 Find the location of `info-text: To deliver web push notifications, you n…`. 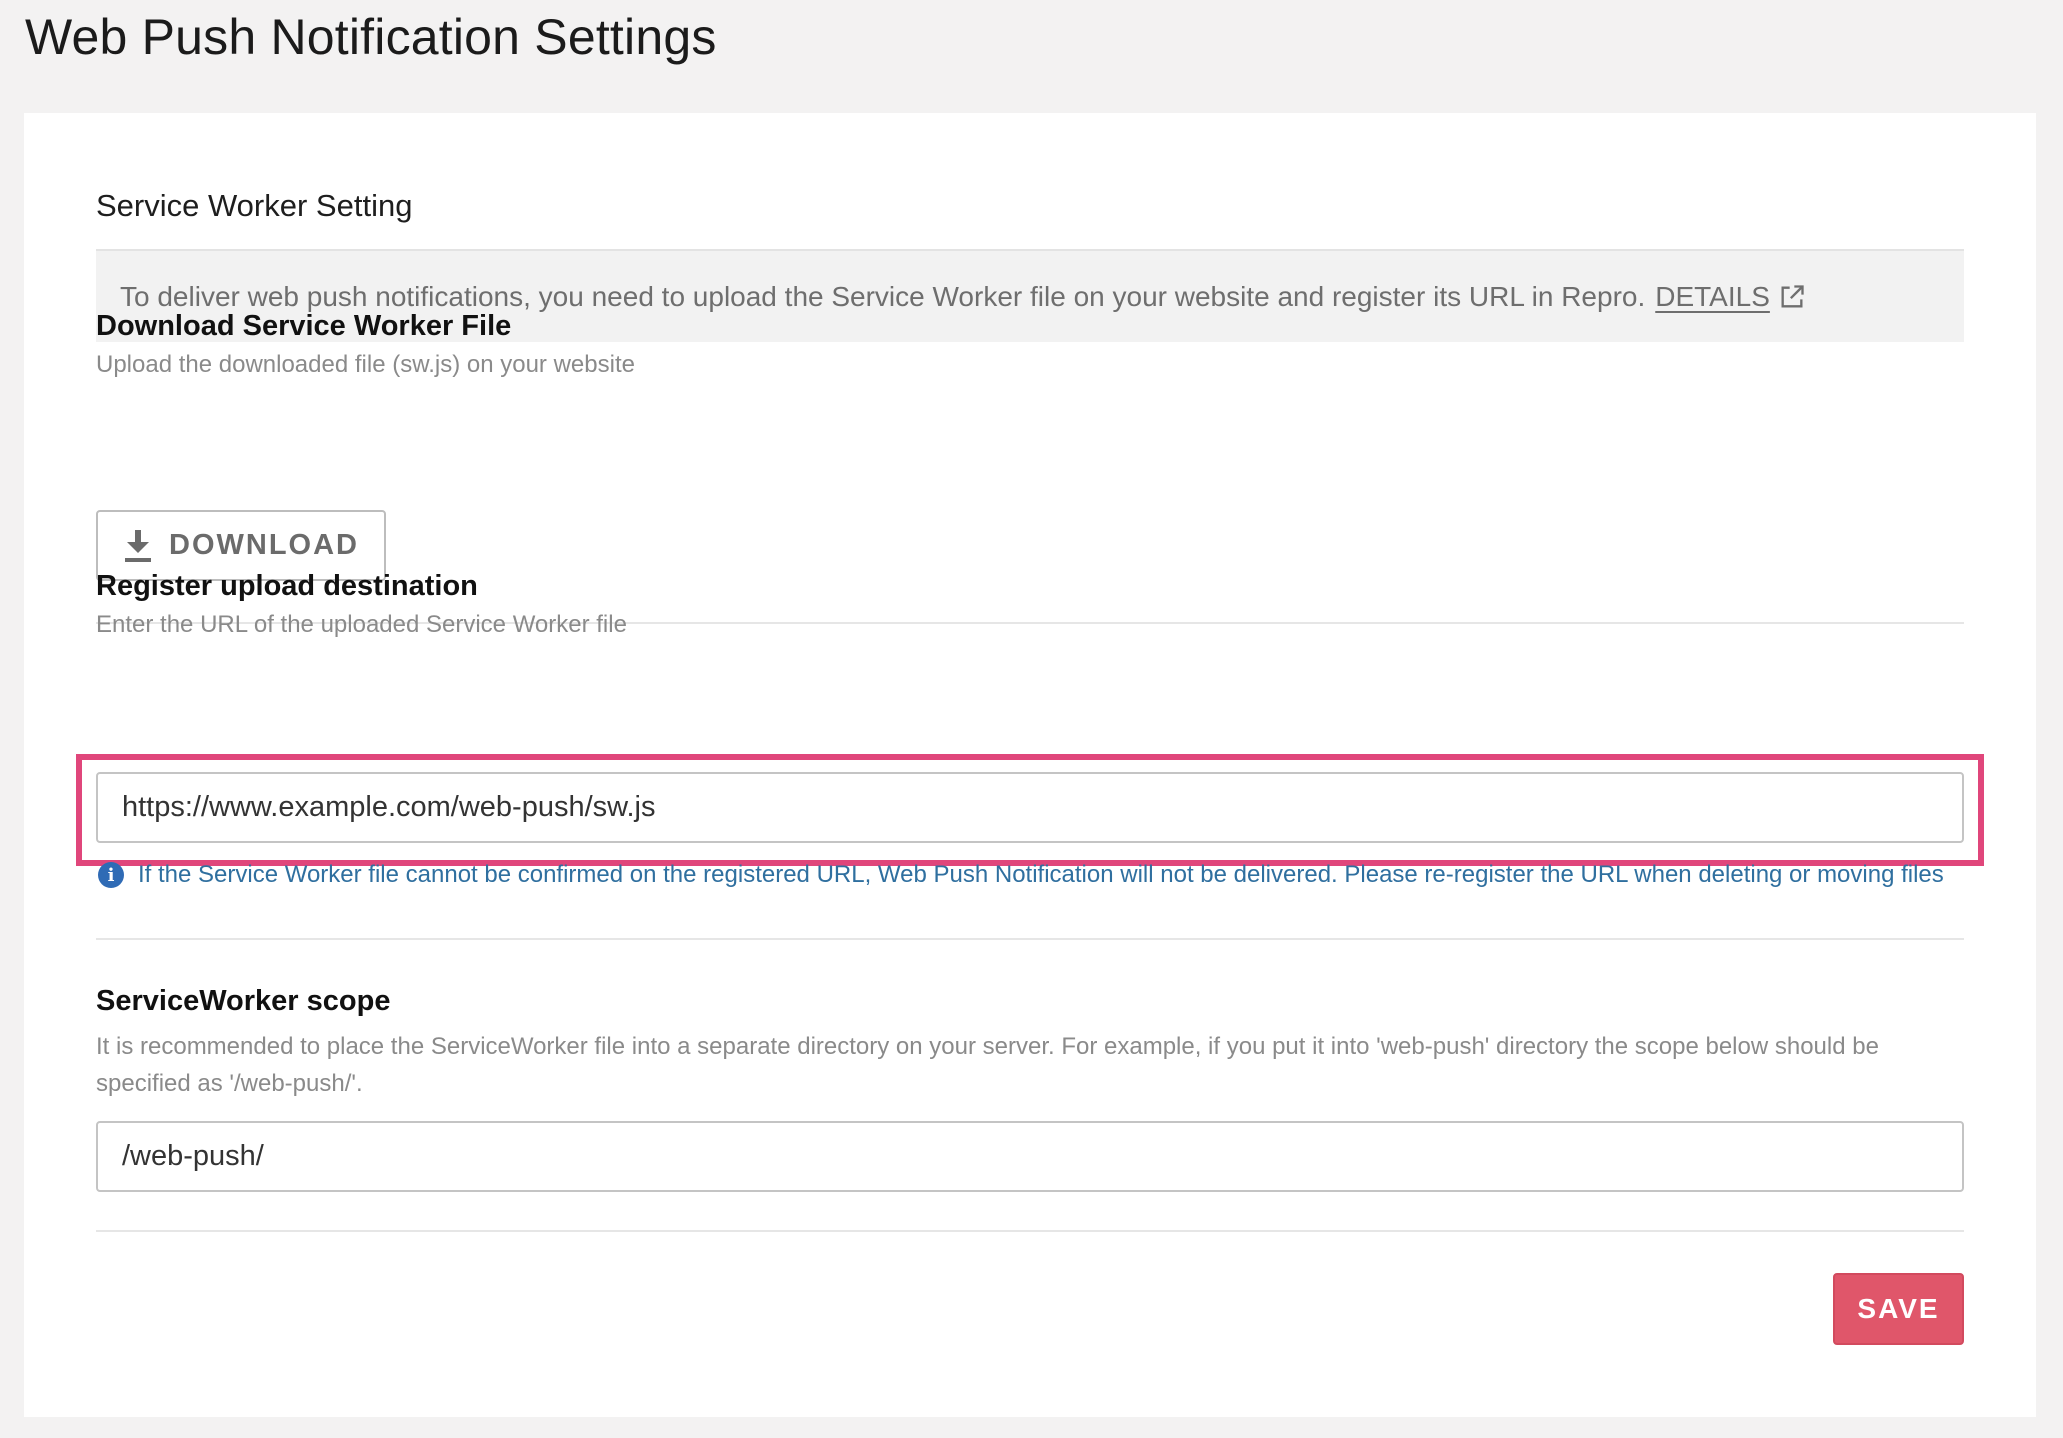

info-text: To deliver web push notifications, you n… is located at coordinates (883, 296).